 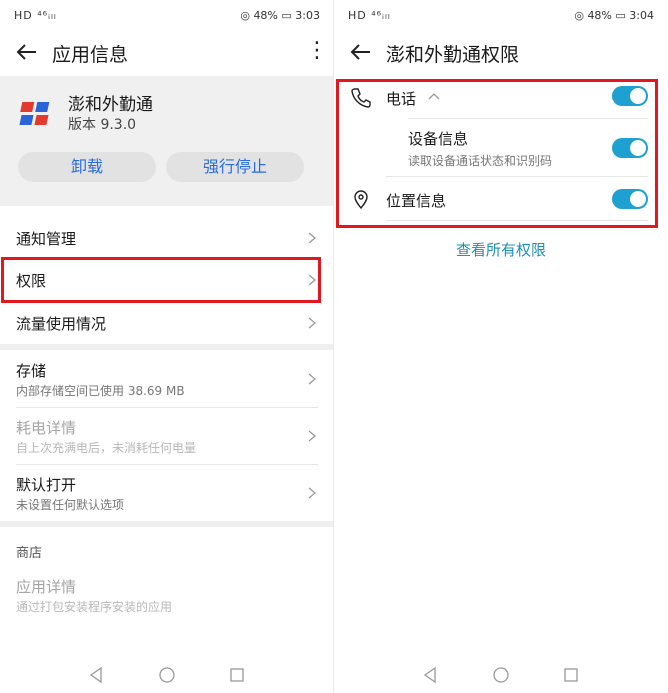 I want to click on list-item-storage: 存储 内部存储空间已使用 38.69 MB, so click(x=167, y=379).